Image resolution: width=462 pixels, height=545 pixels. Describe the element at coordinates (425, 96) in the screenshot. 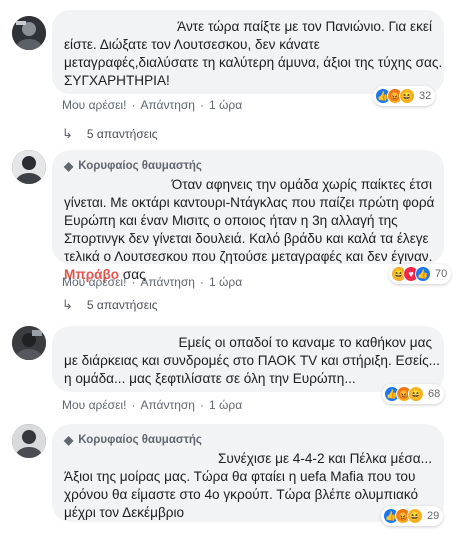

I see `reaction-count: 32` at that location.